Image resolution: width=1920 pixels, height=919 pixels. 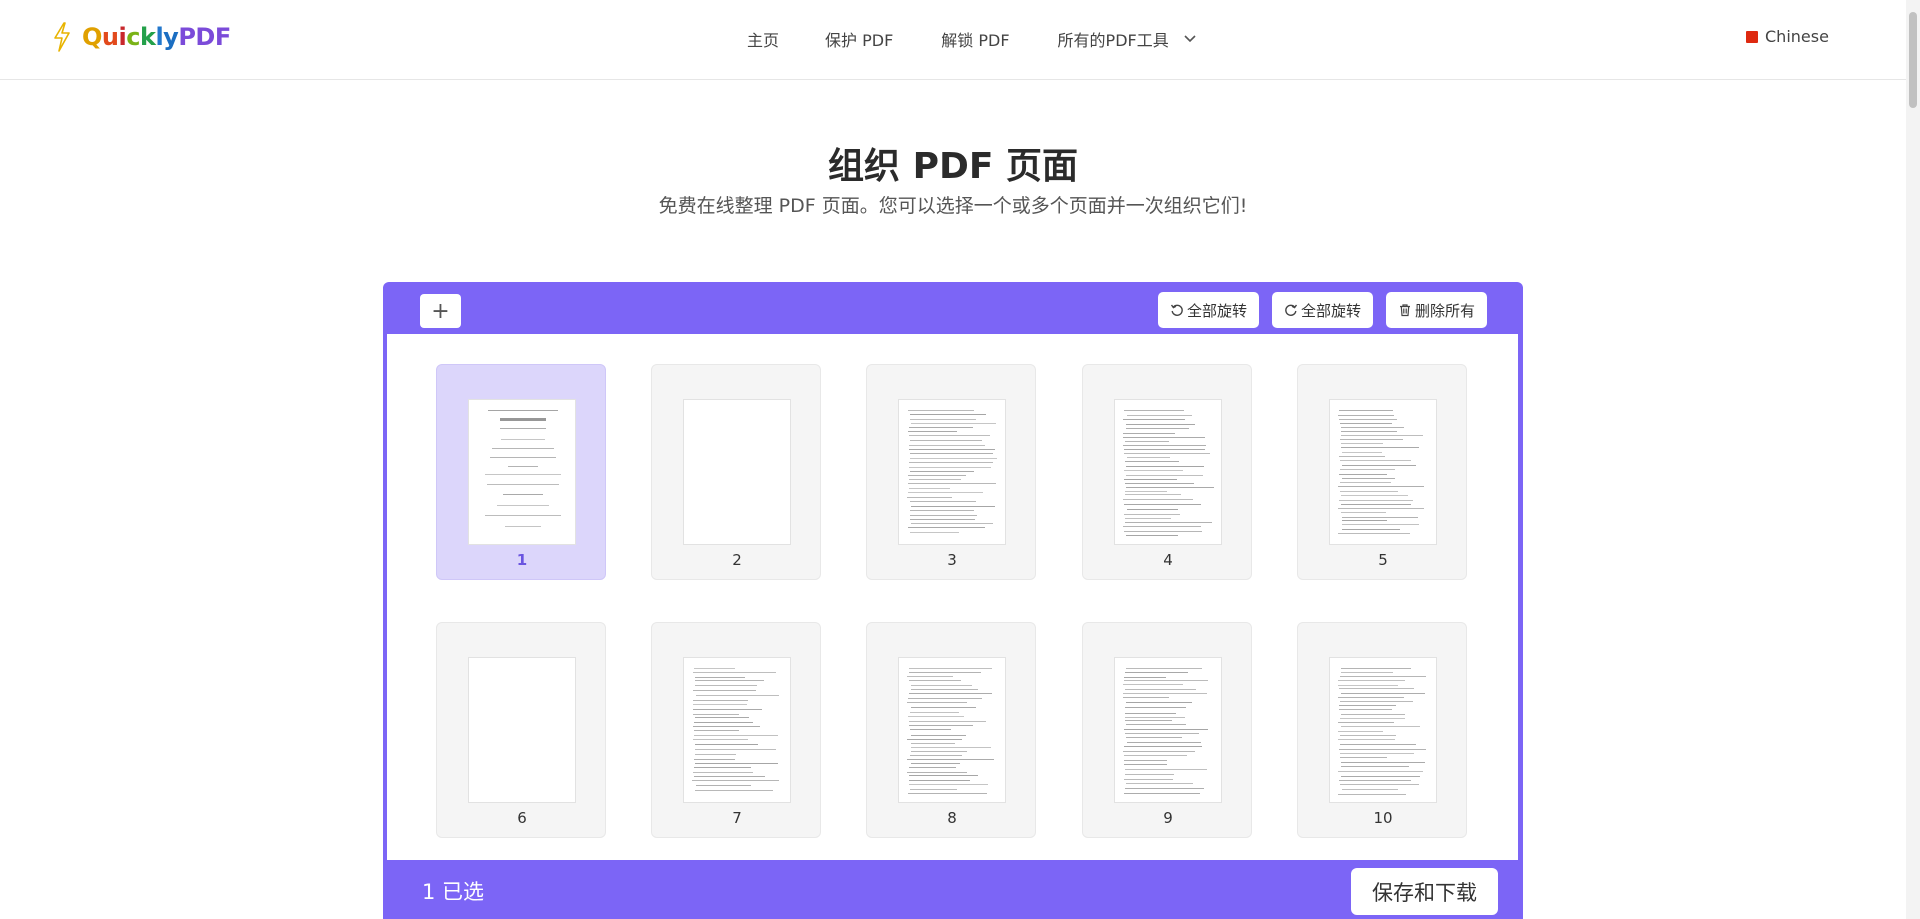 I want to click on page-card: 6, so click(x=521, y=730).